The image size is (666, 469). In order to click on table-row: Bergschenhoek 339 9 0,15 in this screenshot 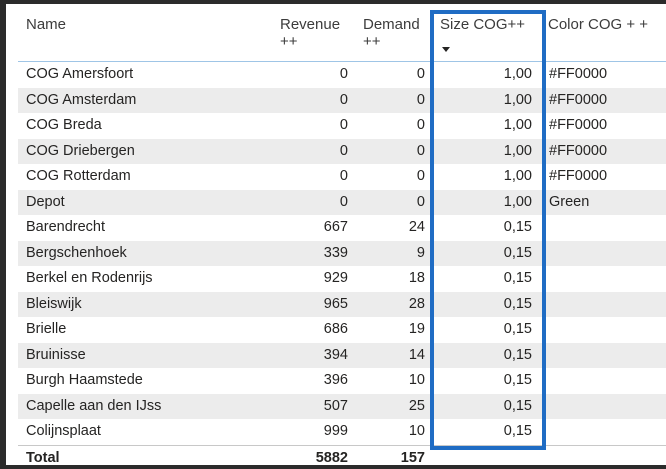, I will do `click(342, 253)`.